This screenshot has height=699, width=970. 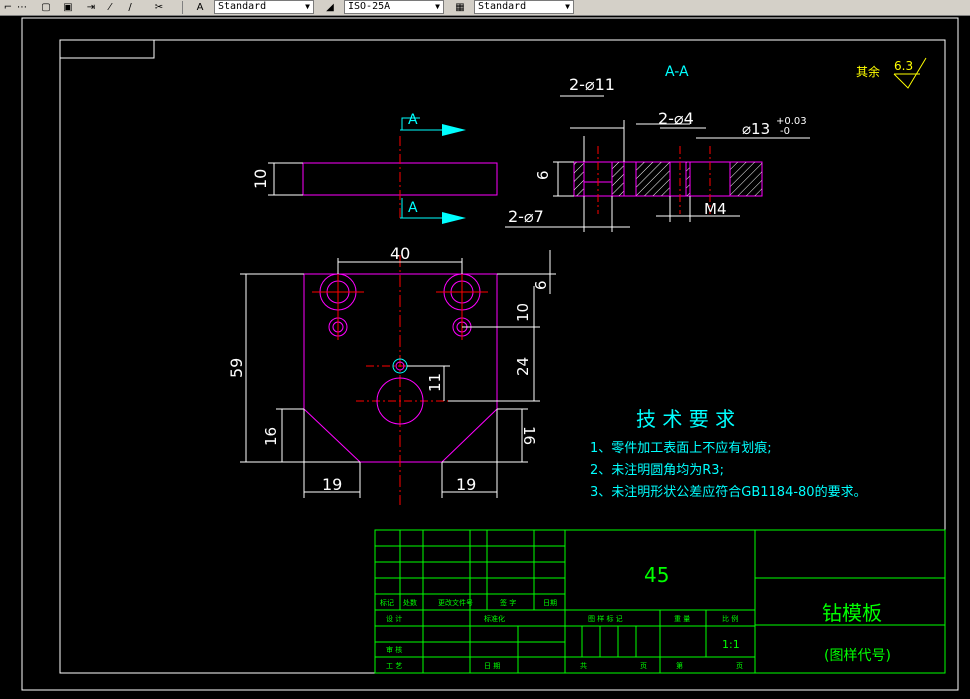 I want to click on label-scale: 比 例, so click(x=730, y=618).